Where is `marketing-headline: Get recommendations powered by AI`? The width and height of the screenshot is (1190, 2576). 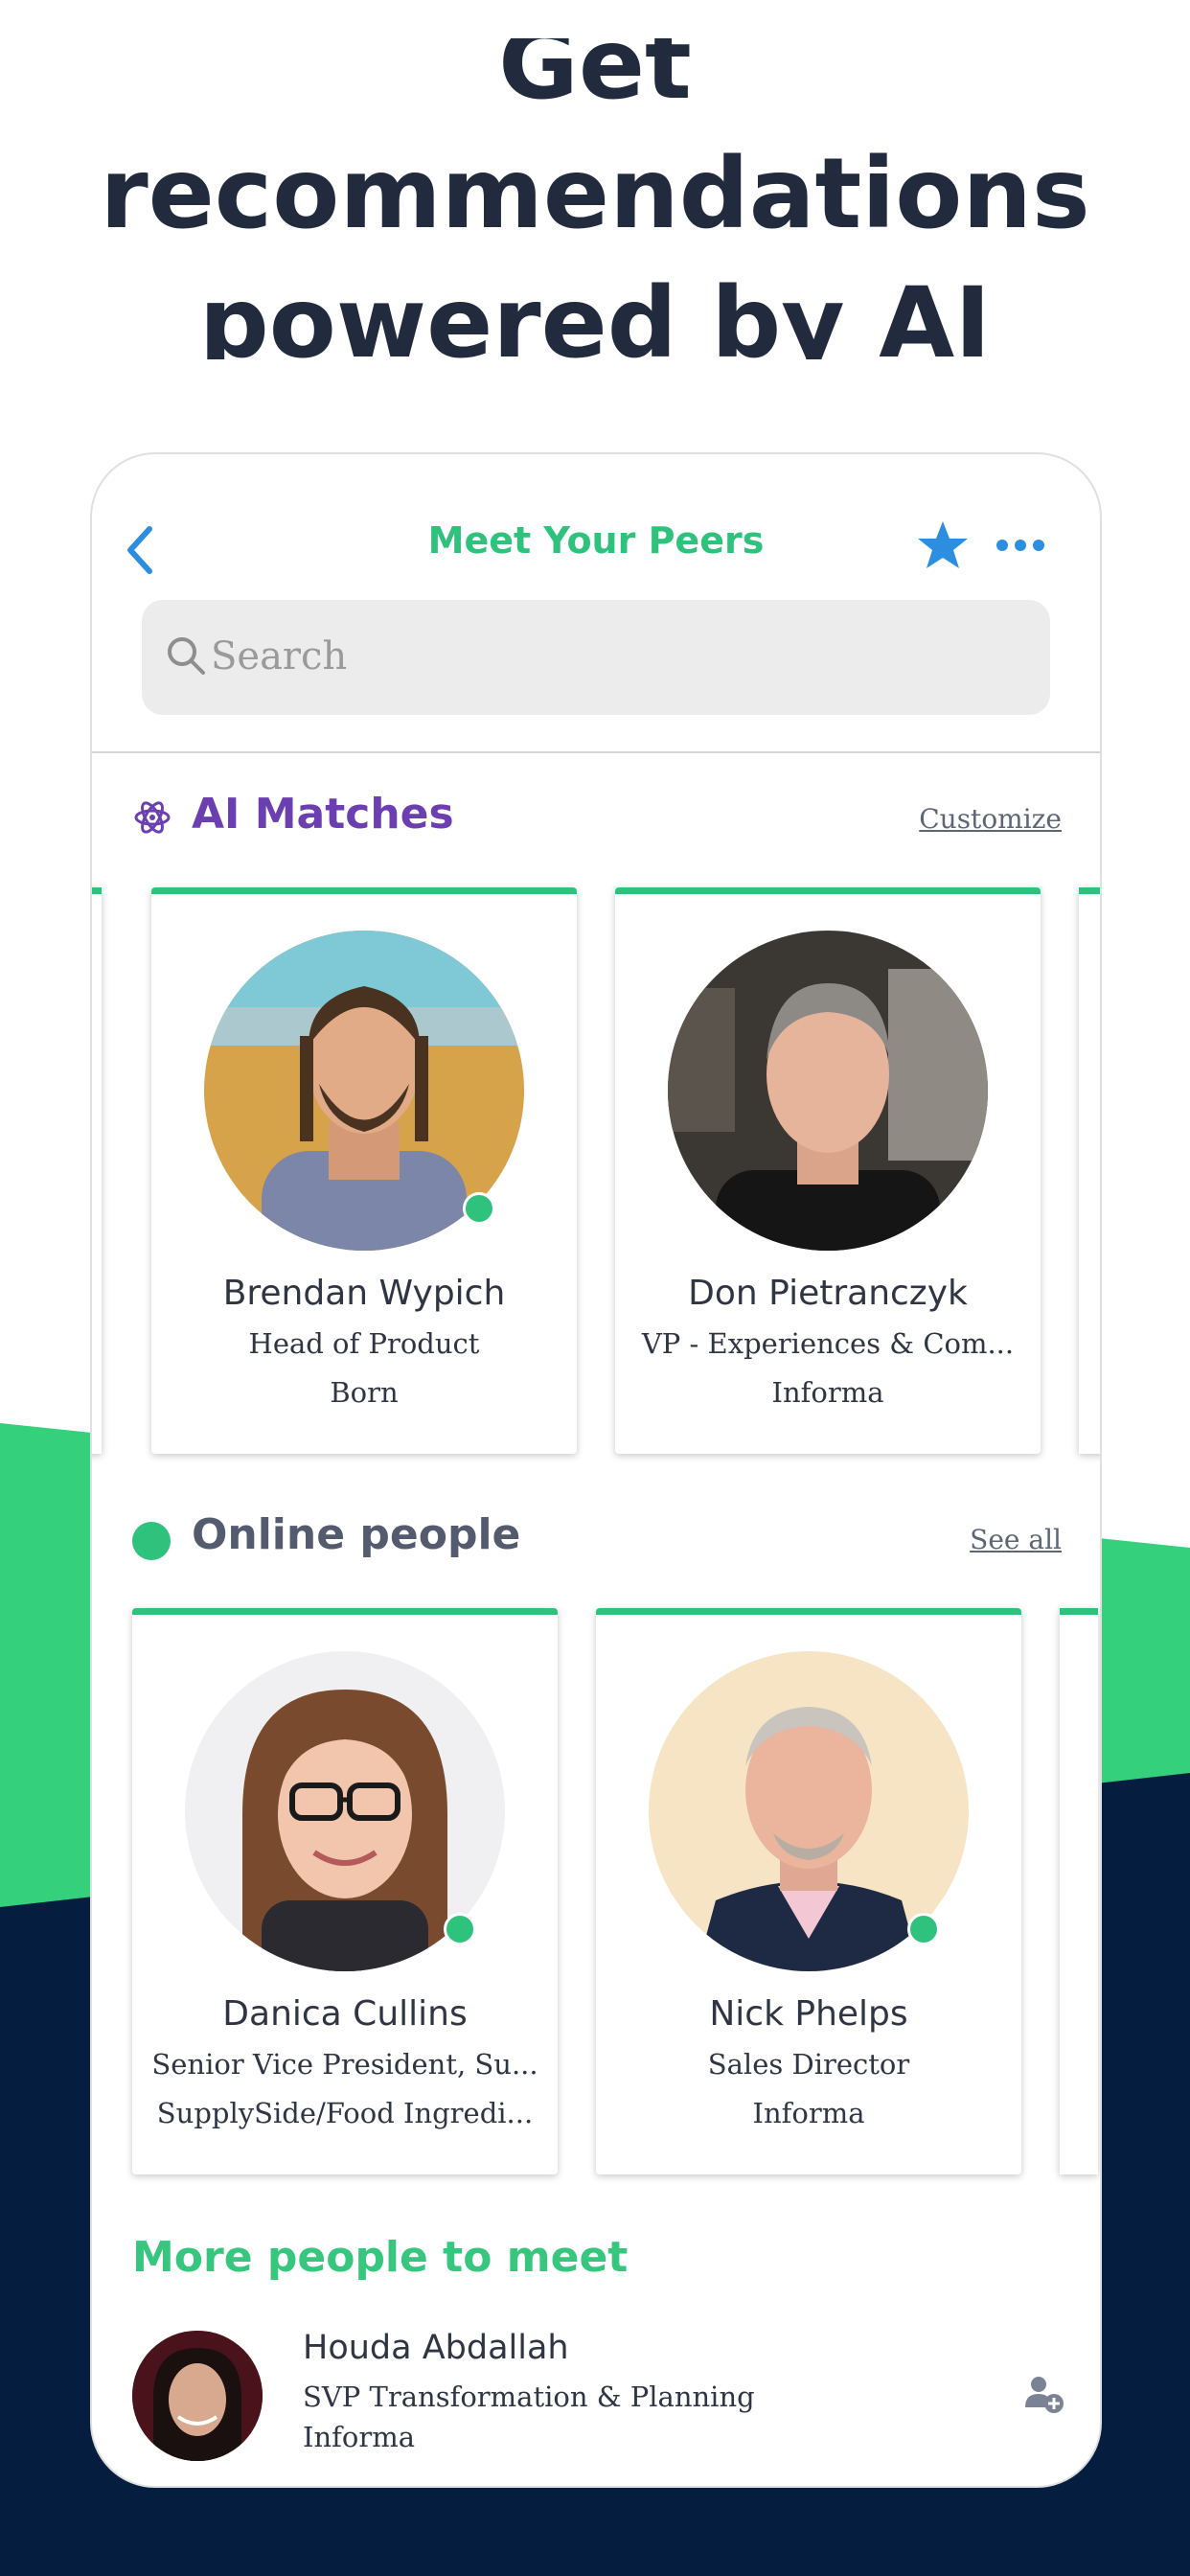
marketing-headline: Get recommendations powered by AI is located at coordinates (595, 198).